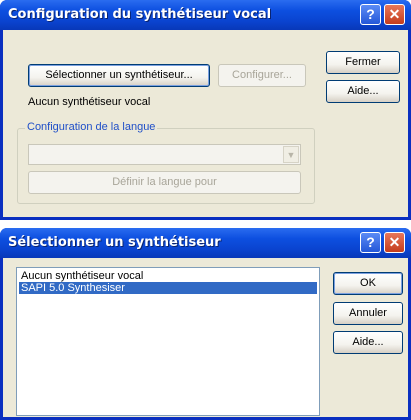 The image size is (411, 420). Describe the element at coordinates (140, 14) in the screenshot. I see `speech-config-title: Configuration du synthétiseur vocal` at that location.